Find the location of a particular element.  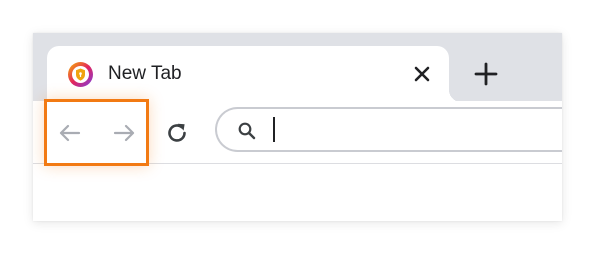

close-icon is located at coordinates (422, 74).